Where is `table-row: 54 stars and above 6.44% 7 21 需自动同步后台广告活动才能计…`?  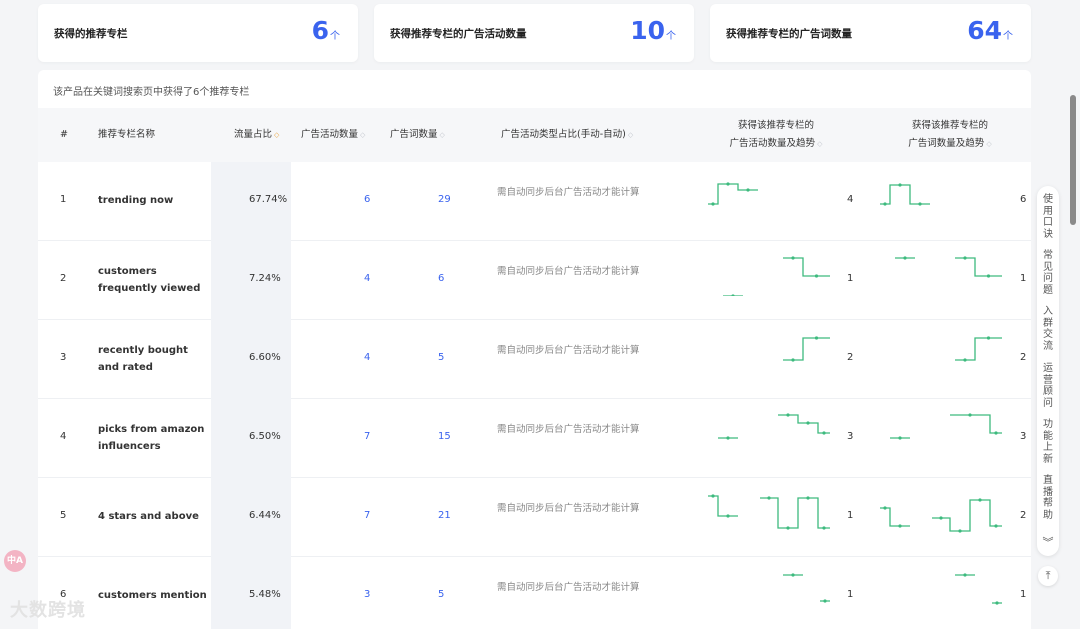
table-row: 54 stars and above 6.44% 7 21 需自动同步后台广告活动才能计… is located at coordinates (534, 517).